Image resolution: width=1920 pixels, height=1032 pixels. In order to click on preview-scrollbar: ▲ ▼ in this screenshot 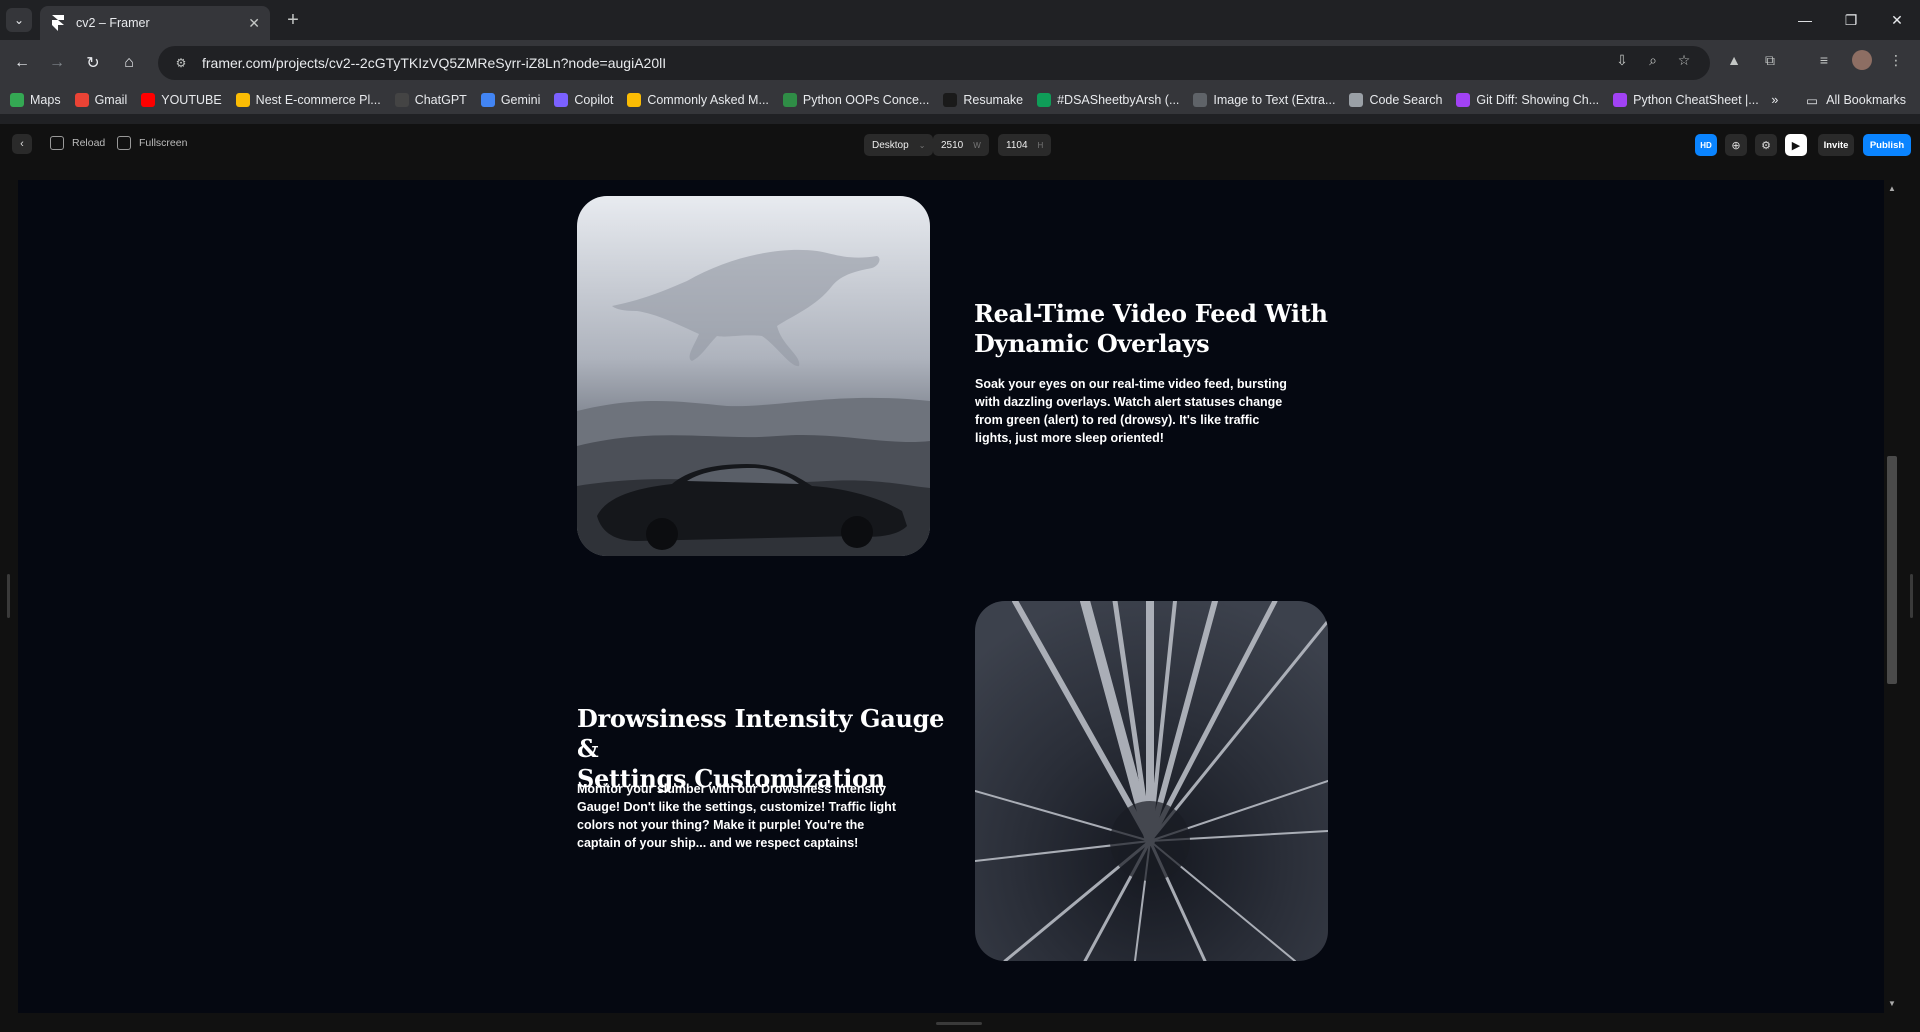, I will do `click(1892, 596)`.